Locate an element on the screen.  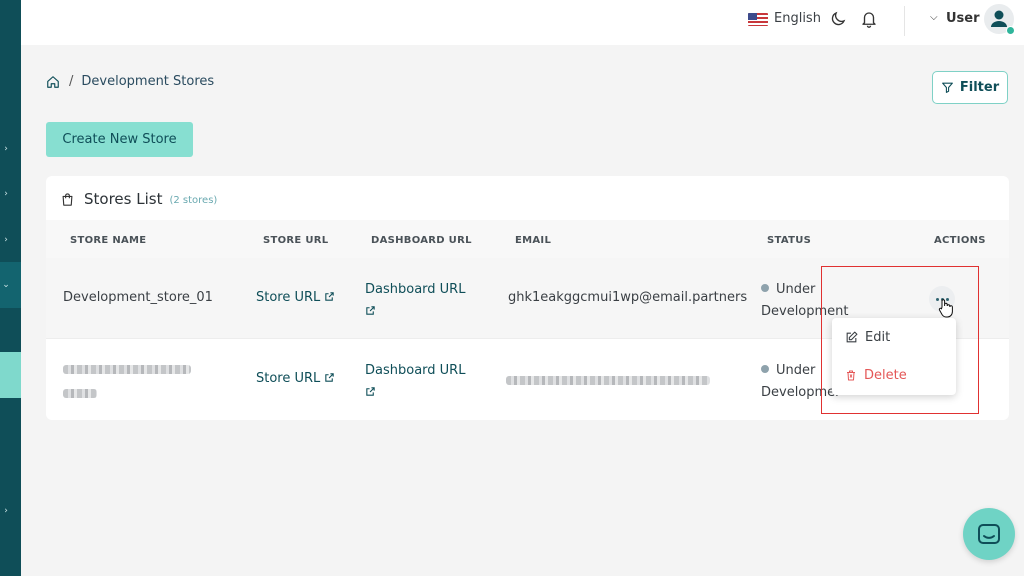
sidebar-item-development-stores is located at coordinates (10, 375).